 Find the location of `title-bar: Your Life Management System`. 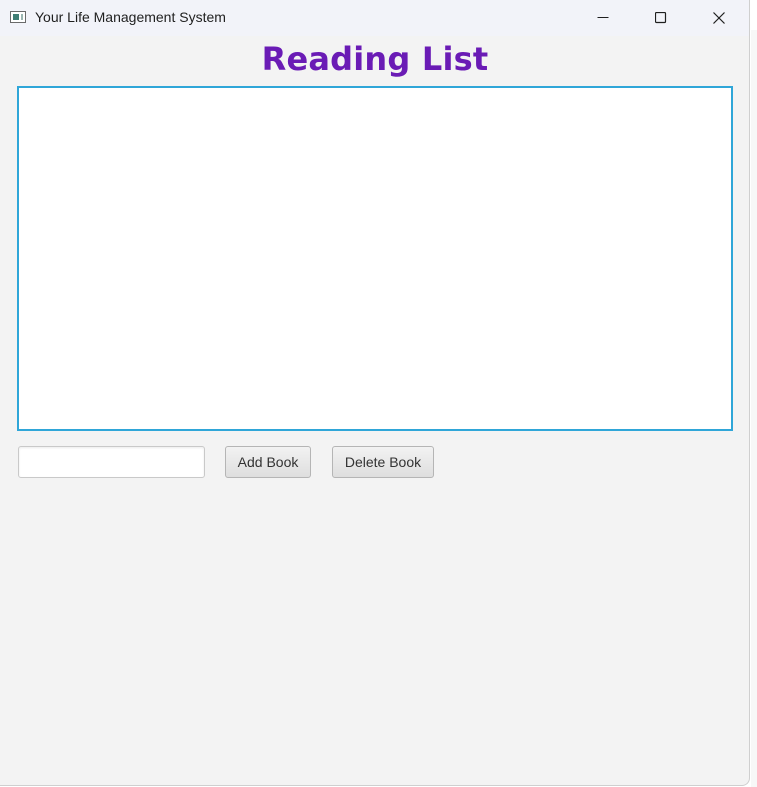

title-bar: Your Life Management System is located at coordinates (374, 18).